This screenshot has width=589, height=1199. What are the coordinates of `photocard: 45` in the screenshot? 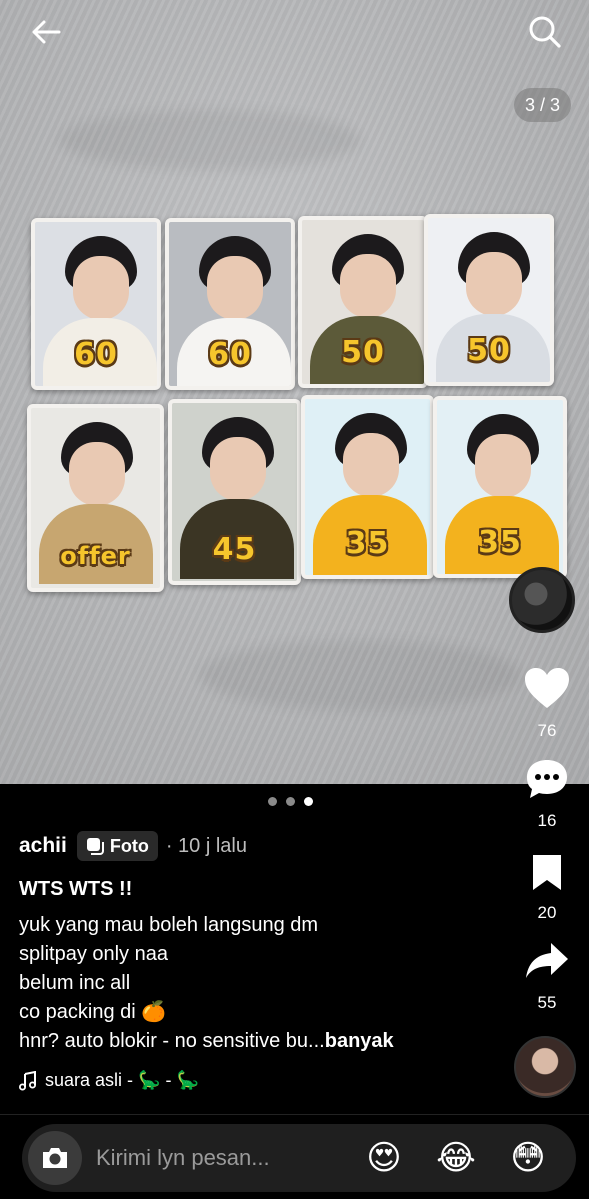 It's located at (234, 492).